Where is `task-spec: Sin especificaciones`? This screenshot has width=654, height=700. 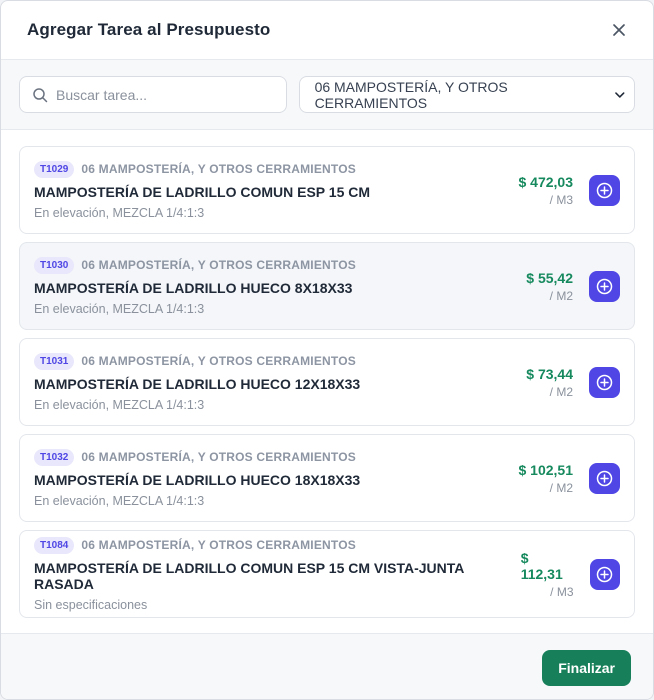 task-spec: Sin especificaciones is located at coordinates (91, 604).